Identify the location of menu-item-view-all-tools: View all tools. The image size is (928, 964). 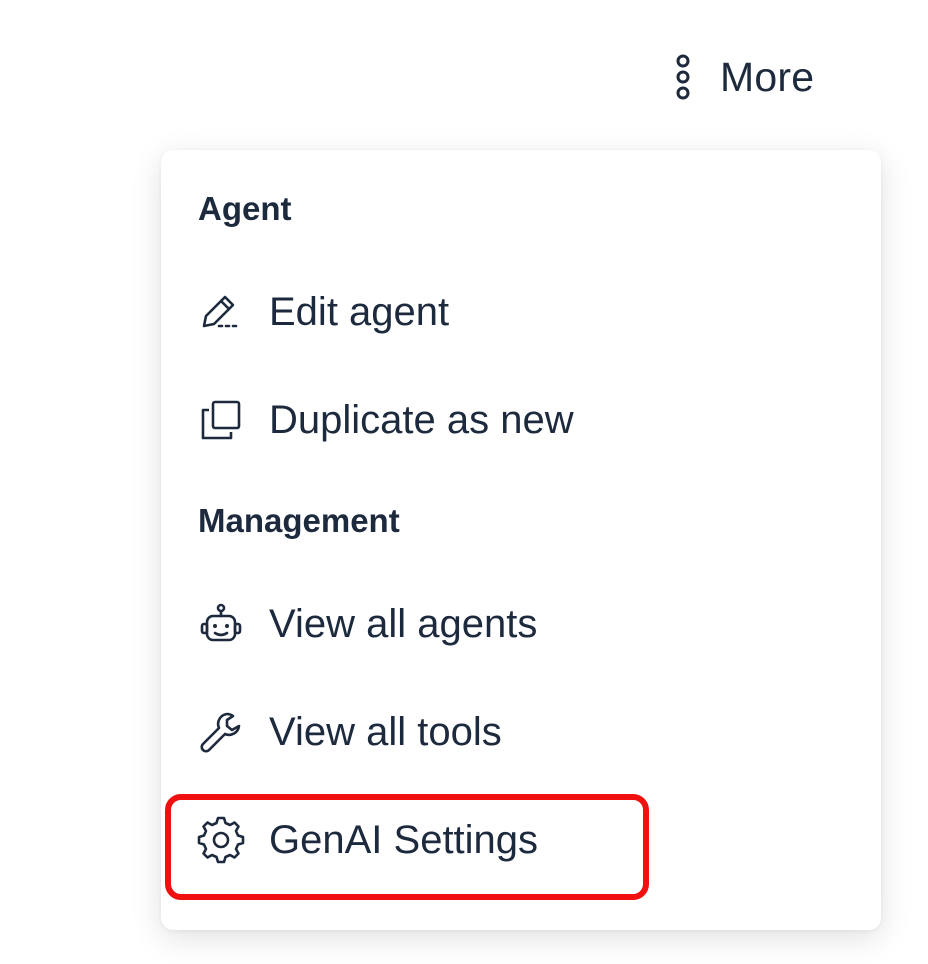
(521, 732).